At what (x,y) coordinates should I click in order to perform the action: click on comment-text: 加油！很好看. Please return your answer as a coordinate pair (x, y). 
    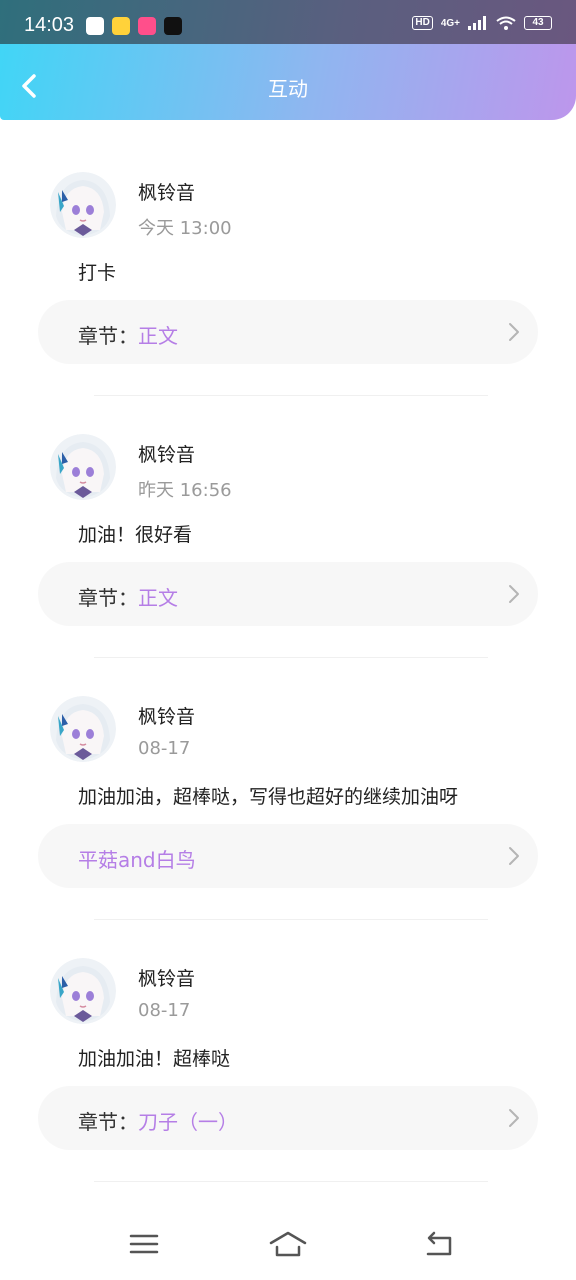
    Looking at the image, I should click on (135, 535).